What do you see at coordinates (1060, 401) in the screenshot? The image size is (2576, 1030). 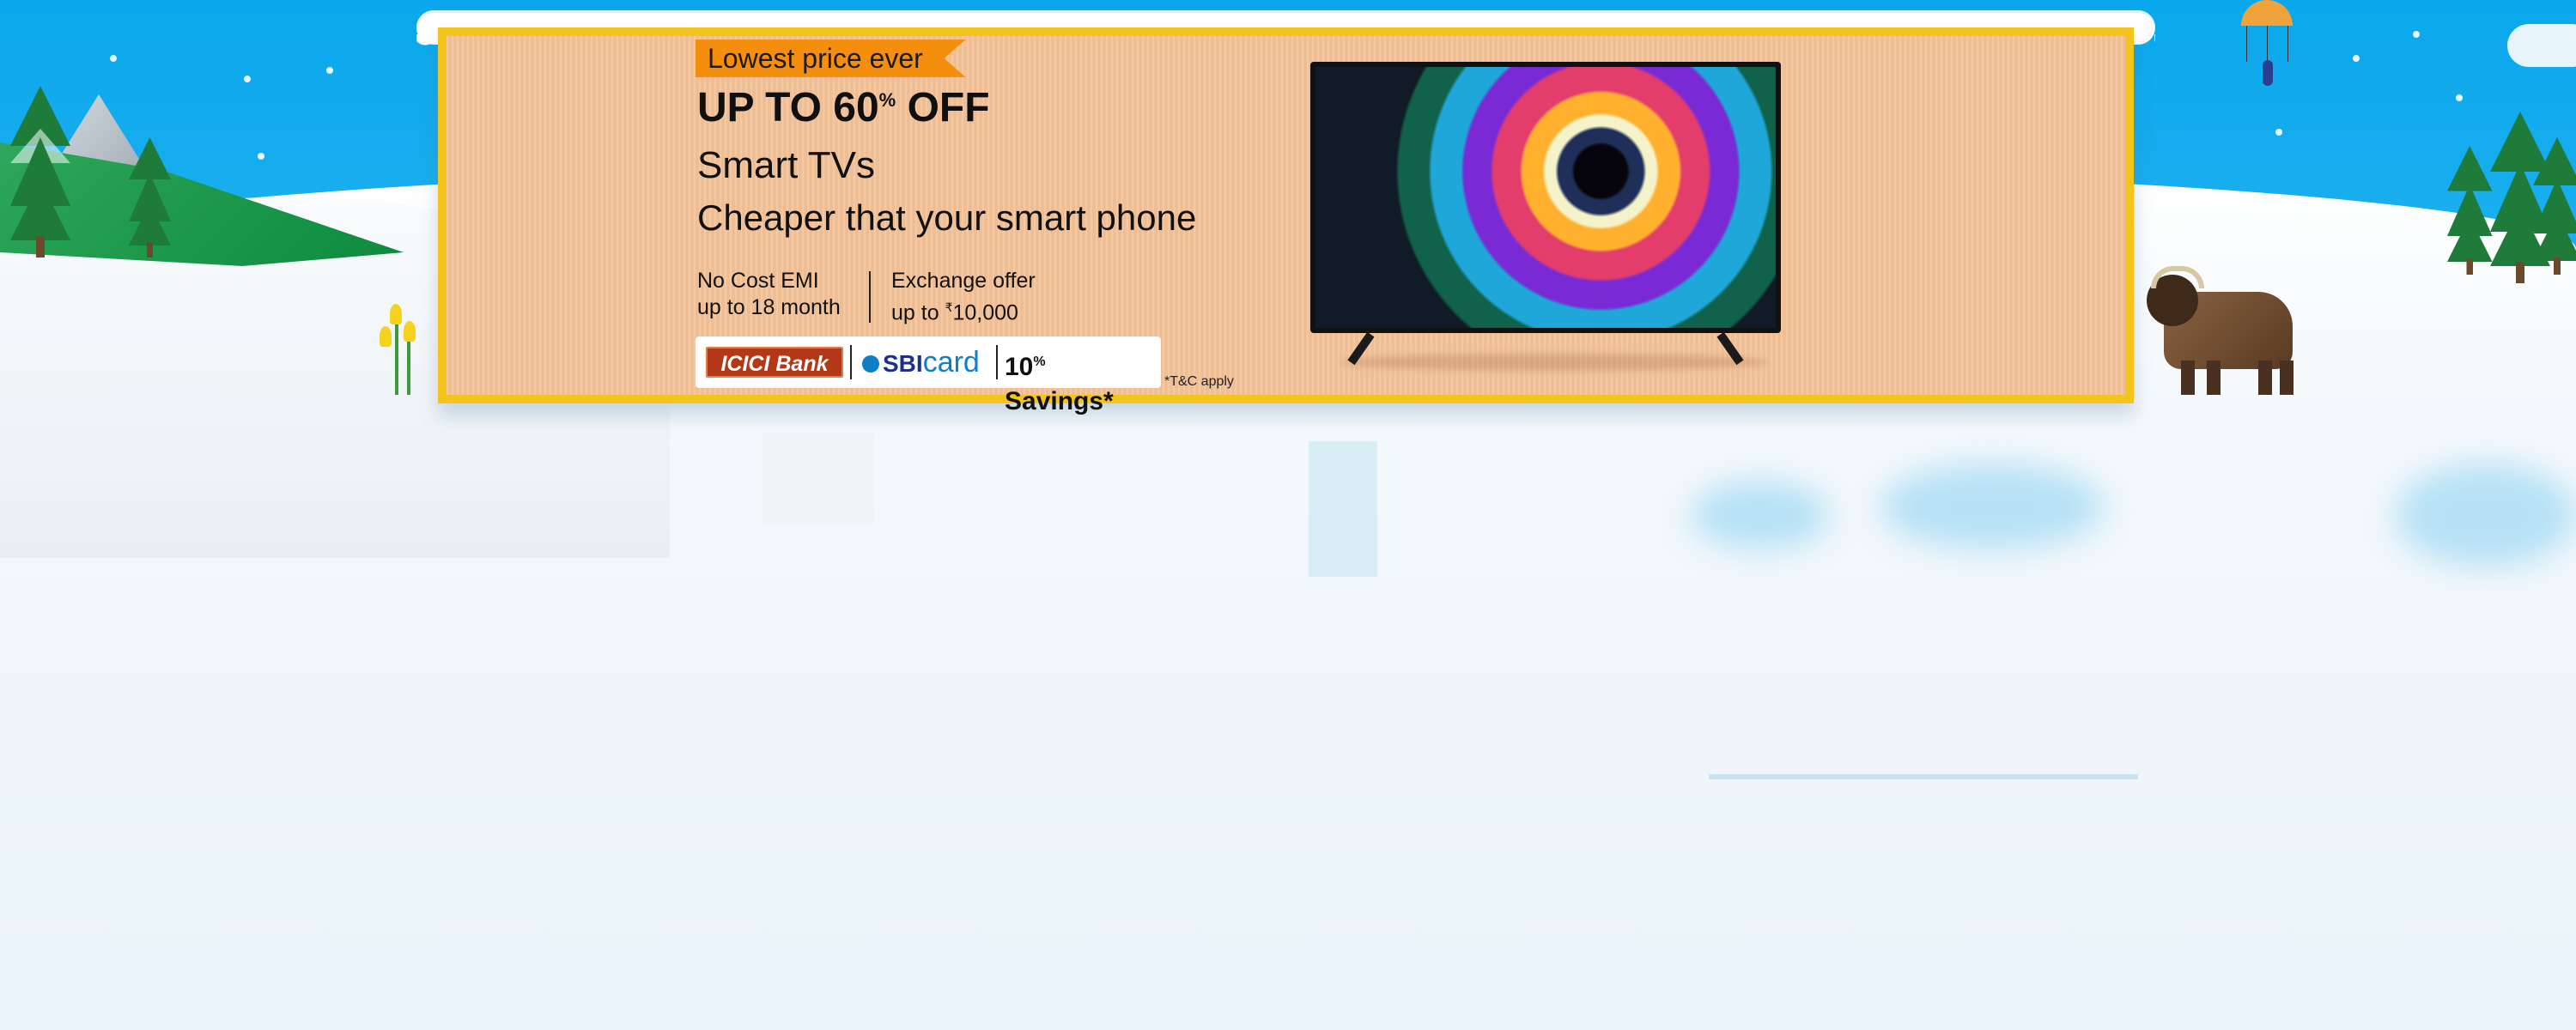 I see `savings-text: Savings*` at bounding box center [1060, 401].